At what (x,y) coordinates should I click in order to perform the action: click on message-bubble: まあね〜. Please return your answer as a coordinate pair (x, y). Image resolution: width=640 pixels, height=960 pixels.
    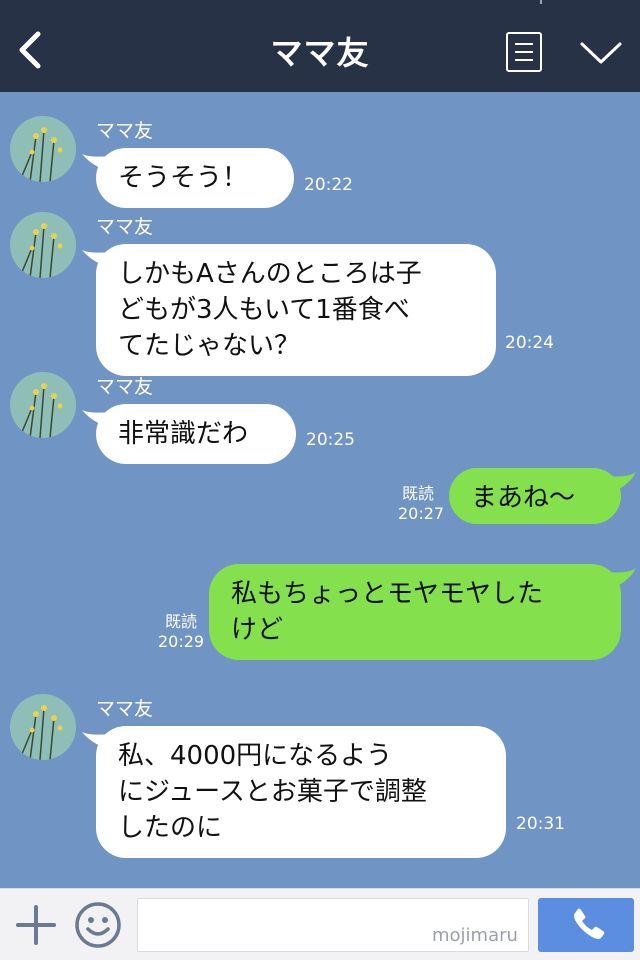
    Looking at the image, I should click on (535, 496).